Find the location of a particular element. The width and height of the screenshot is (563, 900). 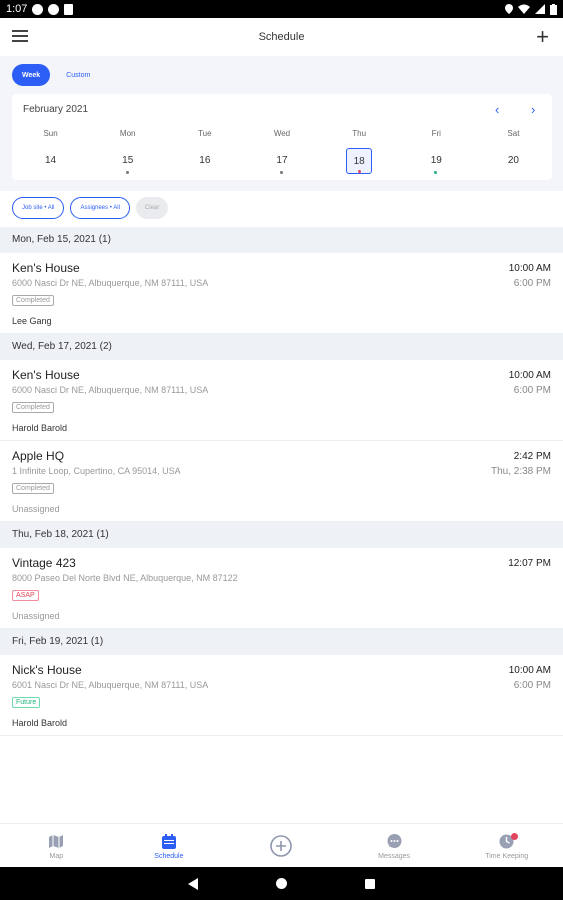

home-icon is located at coordinates (281, 883).